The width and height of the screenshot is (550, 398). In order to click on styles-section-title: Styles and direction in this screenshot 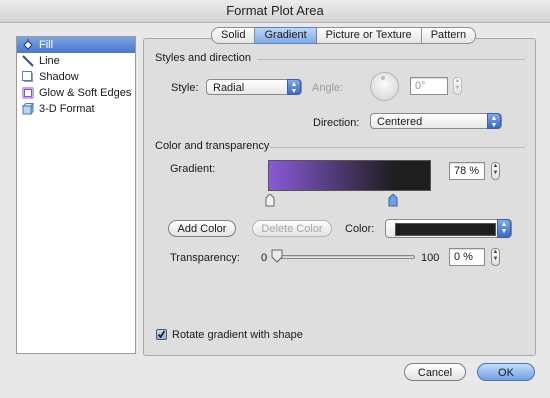, I will do `click(203, 58)`.